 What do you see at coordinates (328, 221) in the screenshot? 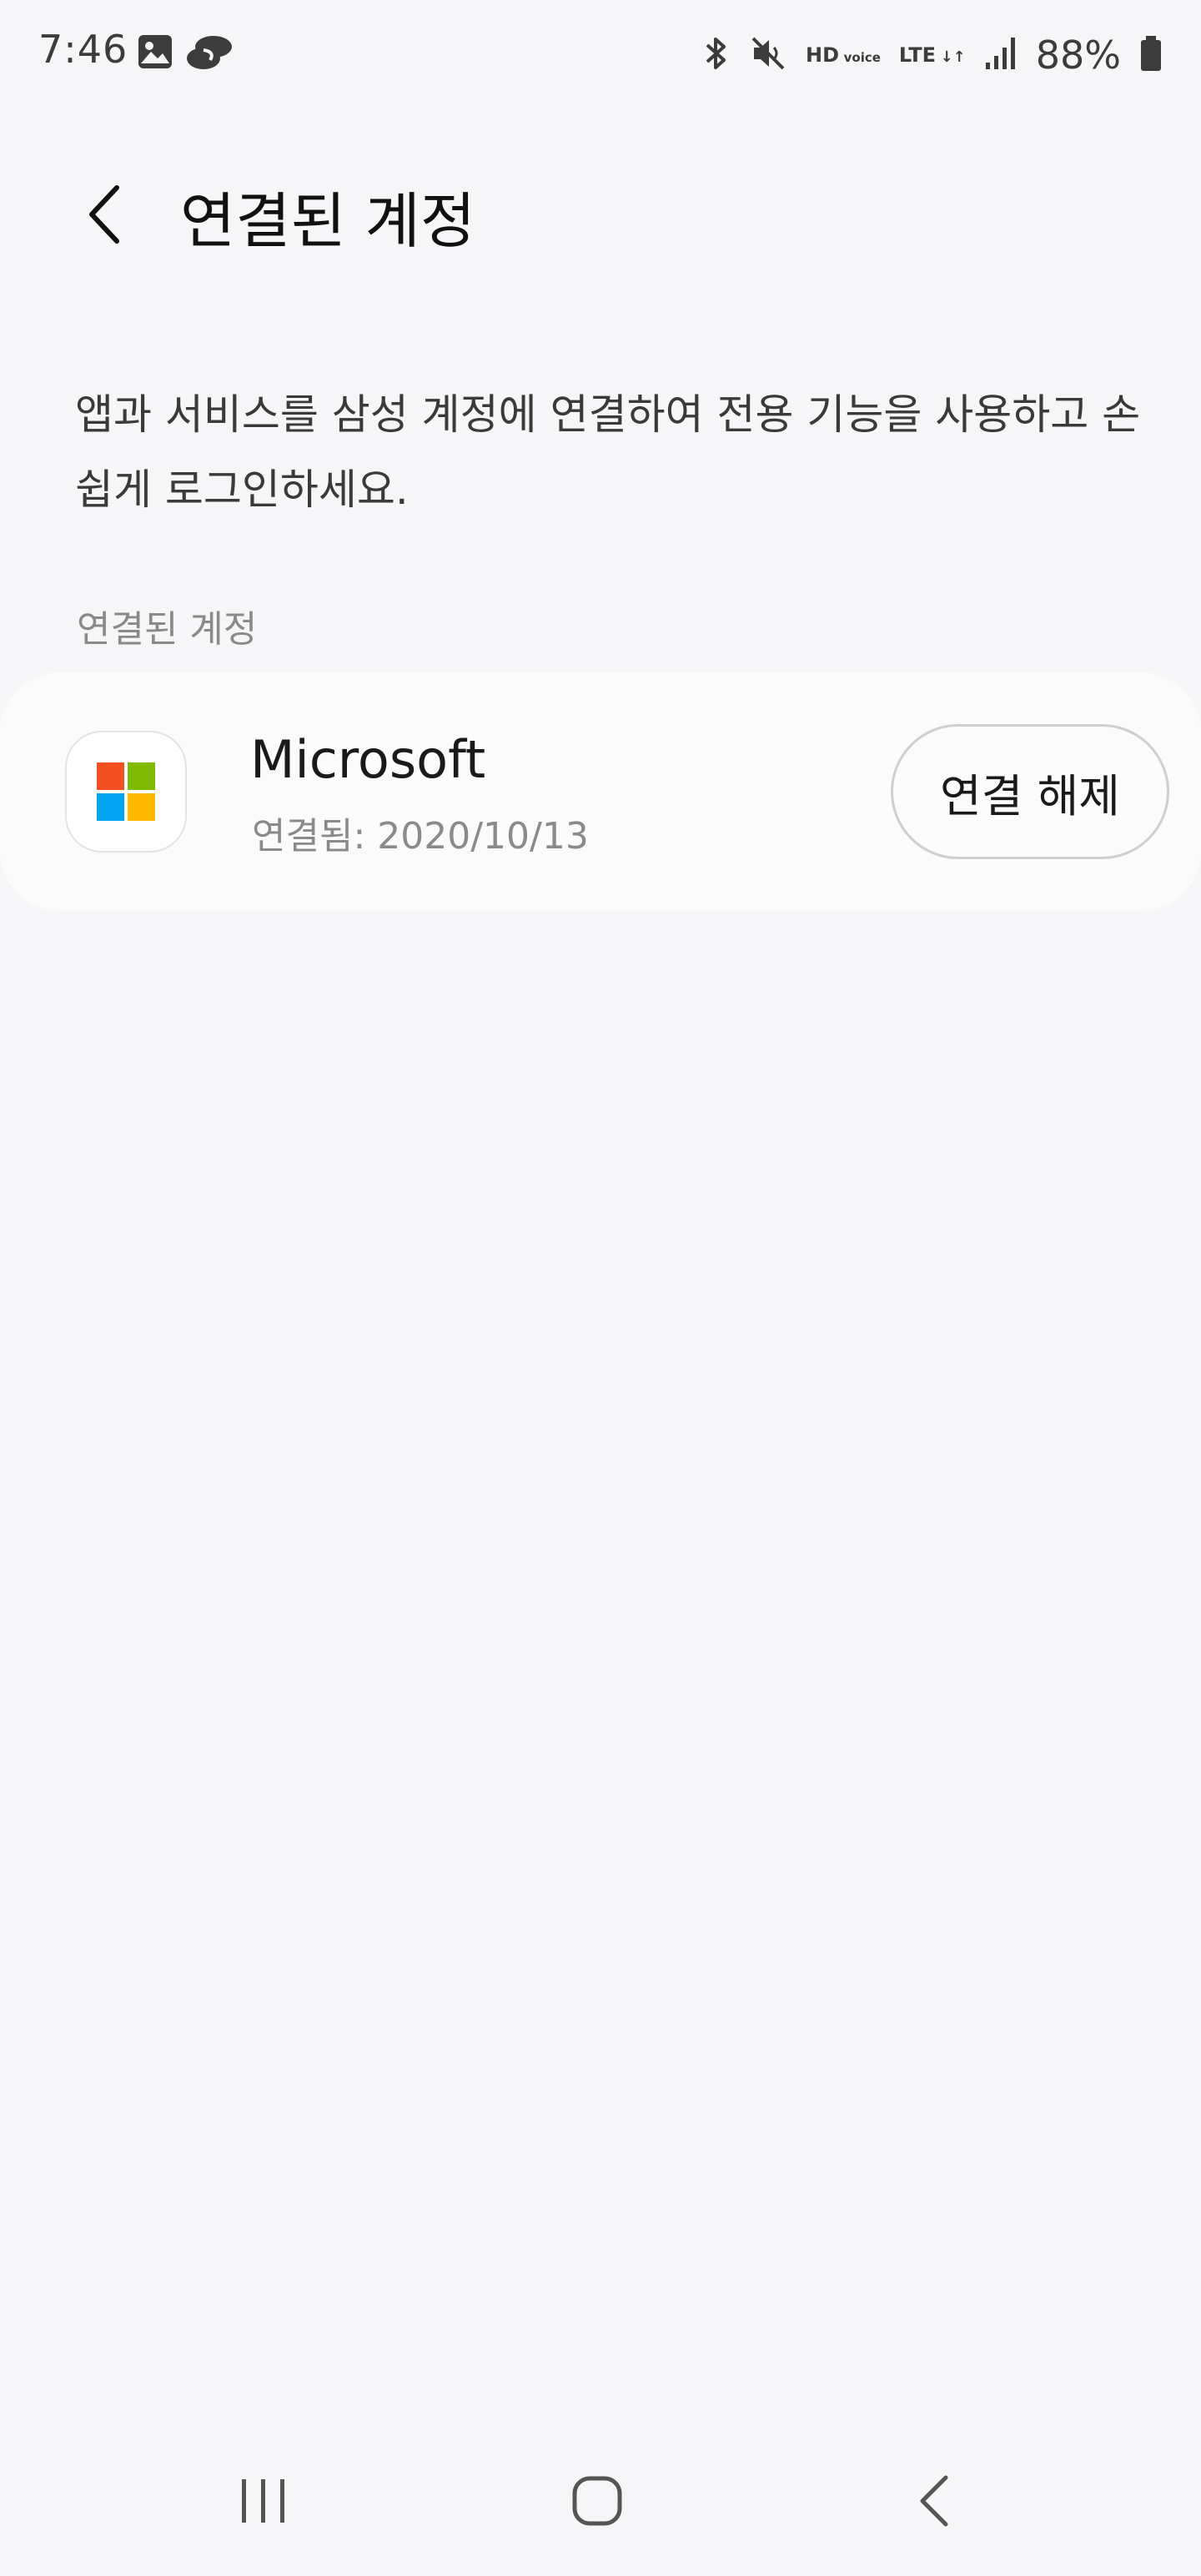
I see `page-title: 연결된 계정` at bounding box center [328, 221].